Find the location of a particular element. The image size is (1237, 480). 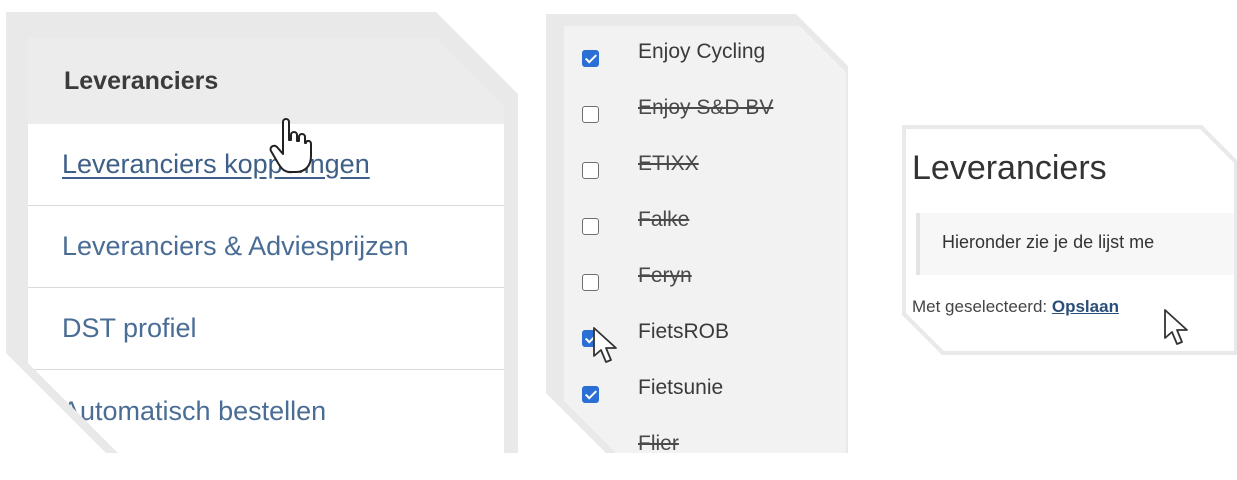

checkbox-enjoy-sd-bv is located at coordinates (590, 114).